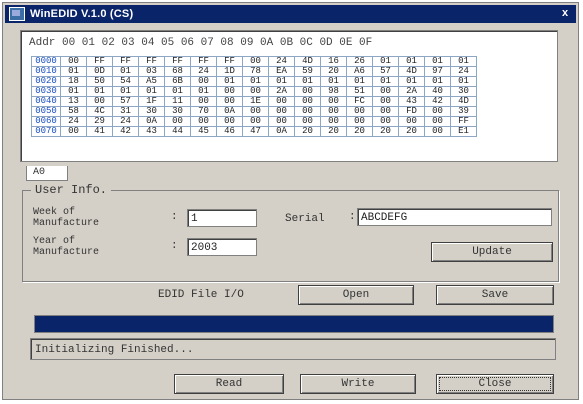  What do you see at coordinates (281, 71) in the screenshot?
I see `hex-cell: EA` at bounding box center [281, 71].